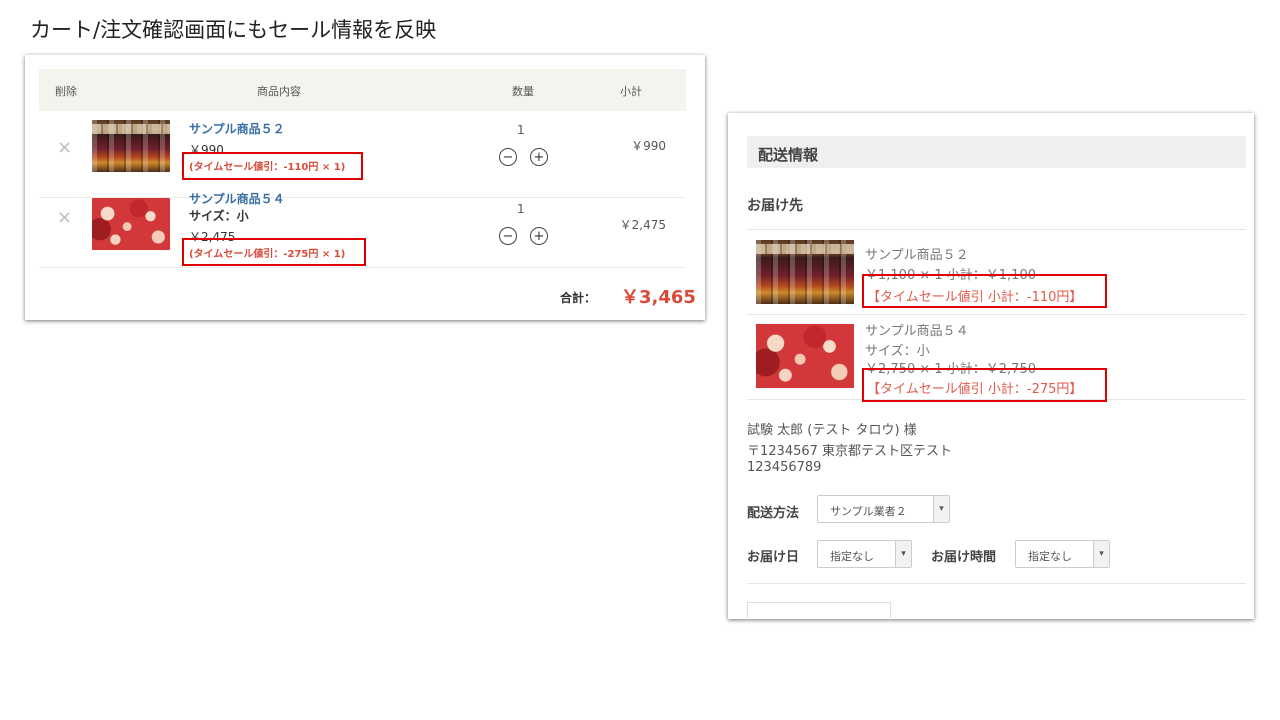 This screenshot has width=1280, height=720. Describe the element at coordinates (832, 430) in the screenshot. I see `recipient-name: 試験 太郎 (テスト タロウ) 様` at that location.